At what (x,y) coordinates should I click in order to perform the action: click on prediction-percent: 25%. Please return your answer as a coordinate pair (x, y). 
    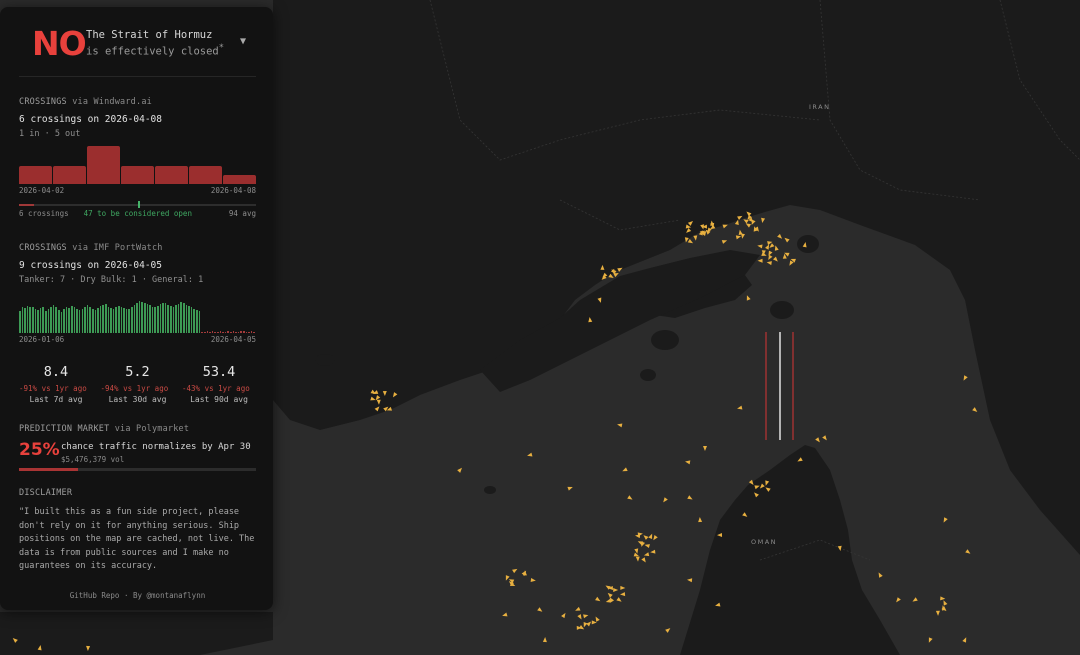
    Looking at the image, I should click on (39, 450).